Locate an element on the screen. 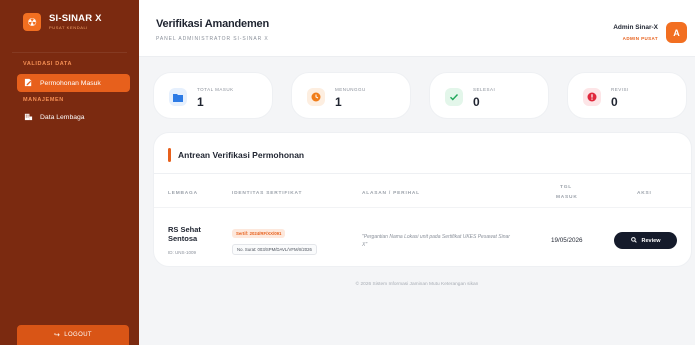 The width and height of the screenshot is (695, 345). stat-label: TOTAL MASUK is located at coordinates (215, 89).